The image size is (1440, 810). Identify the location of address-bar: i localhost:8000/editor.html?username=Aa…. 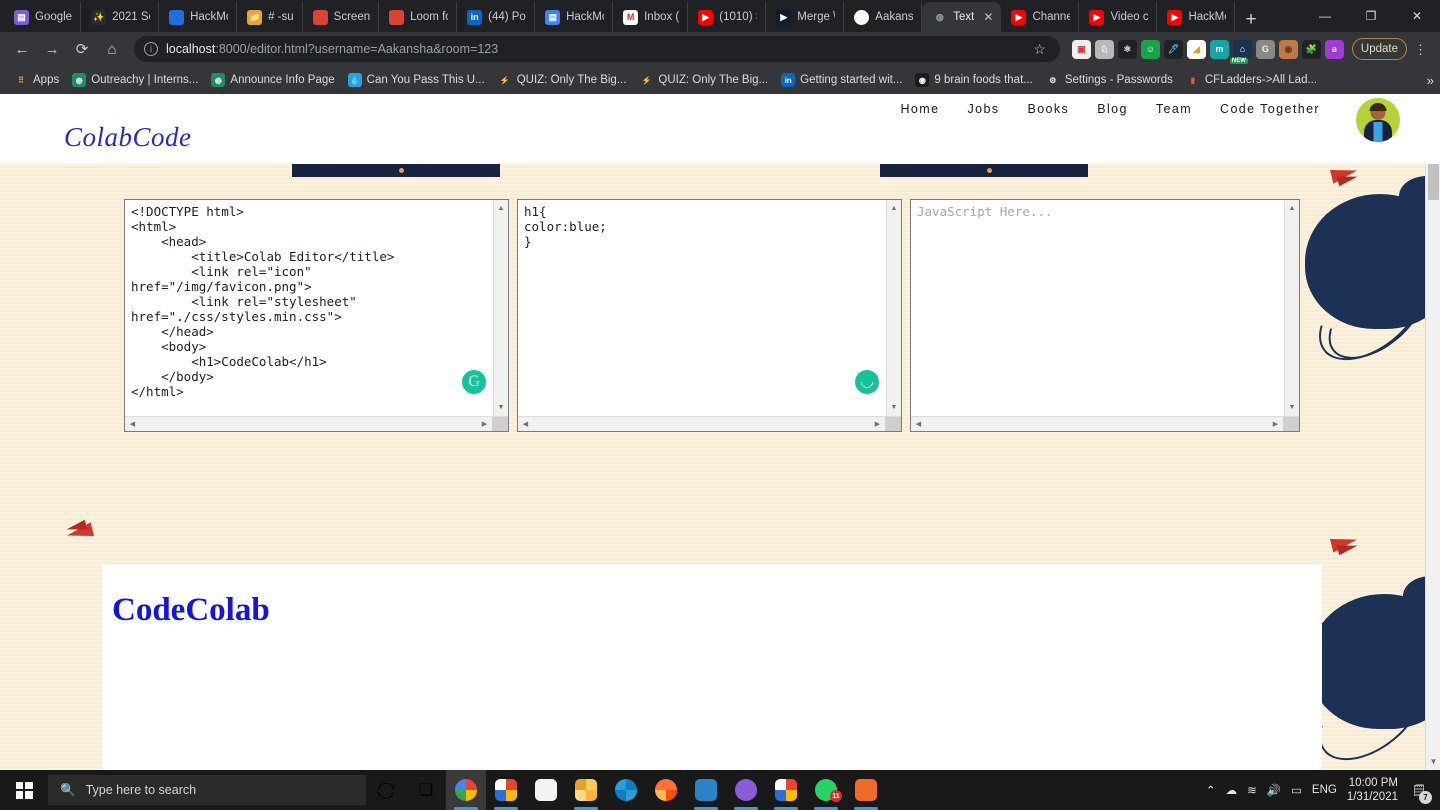
(597, 49).